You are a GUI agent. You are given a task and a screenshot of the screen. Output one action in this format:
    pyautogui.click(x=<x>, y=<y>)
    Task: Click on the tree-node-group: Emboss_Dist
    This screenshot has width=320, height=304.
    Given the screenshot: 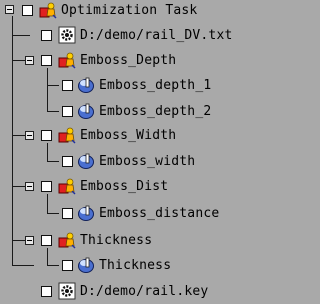 What is the action you would take?
    pyautogui.click(x=104, y=186)
    